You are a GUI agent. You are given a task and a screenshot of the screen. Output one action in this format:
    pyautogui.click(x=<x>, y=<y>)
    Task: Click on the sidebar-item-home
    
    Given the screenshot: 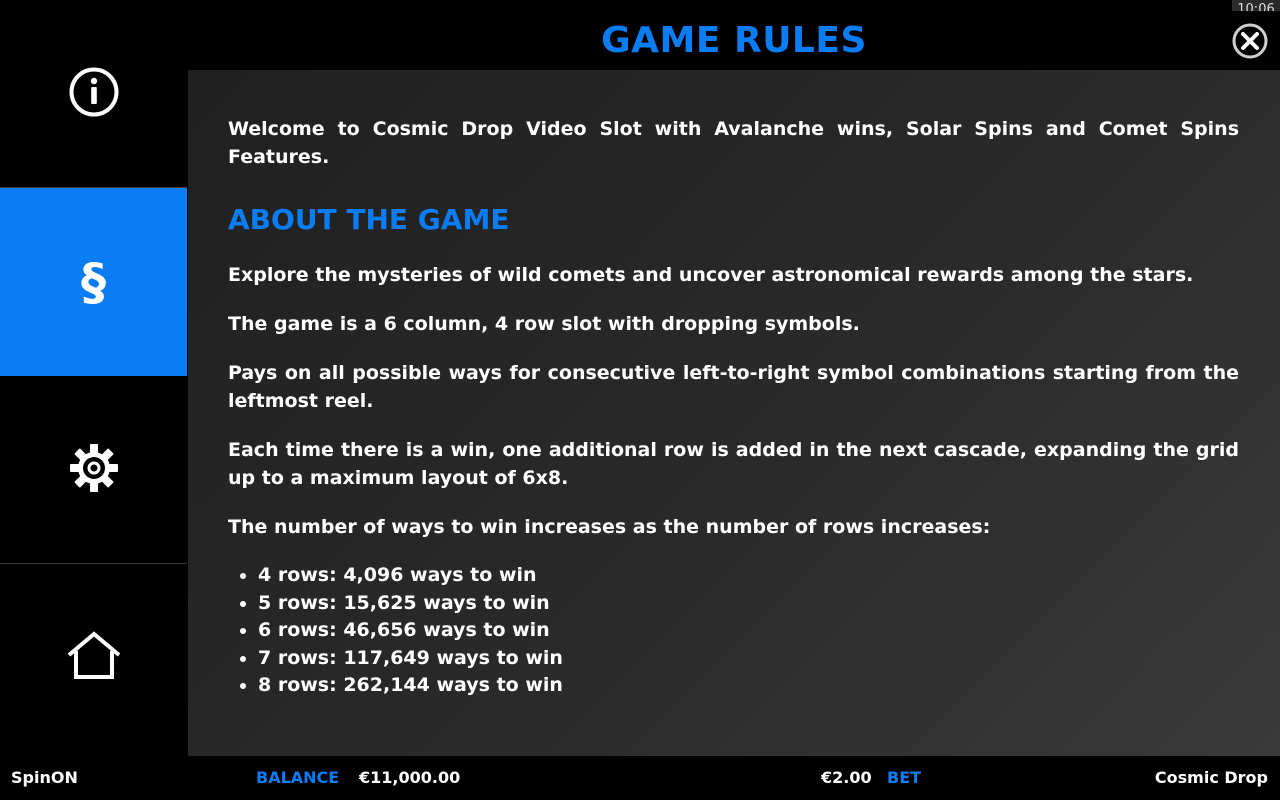 What is the action you would take?
    pyautogui.click(x=93, y=658)
    